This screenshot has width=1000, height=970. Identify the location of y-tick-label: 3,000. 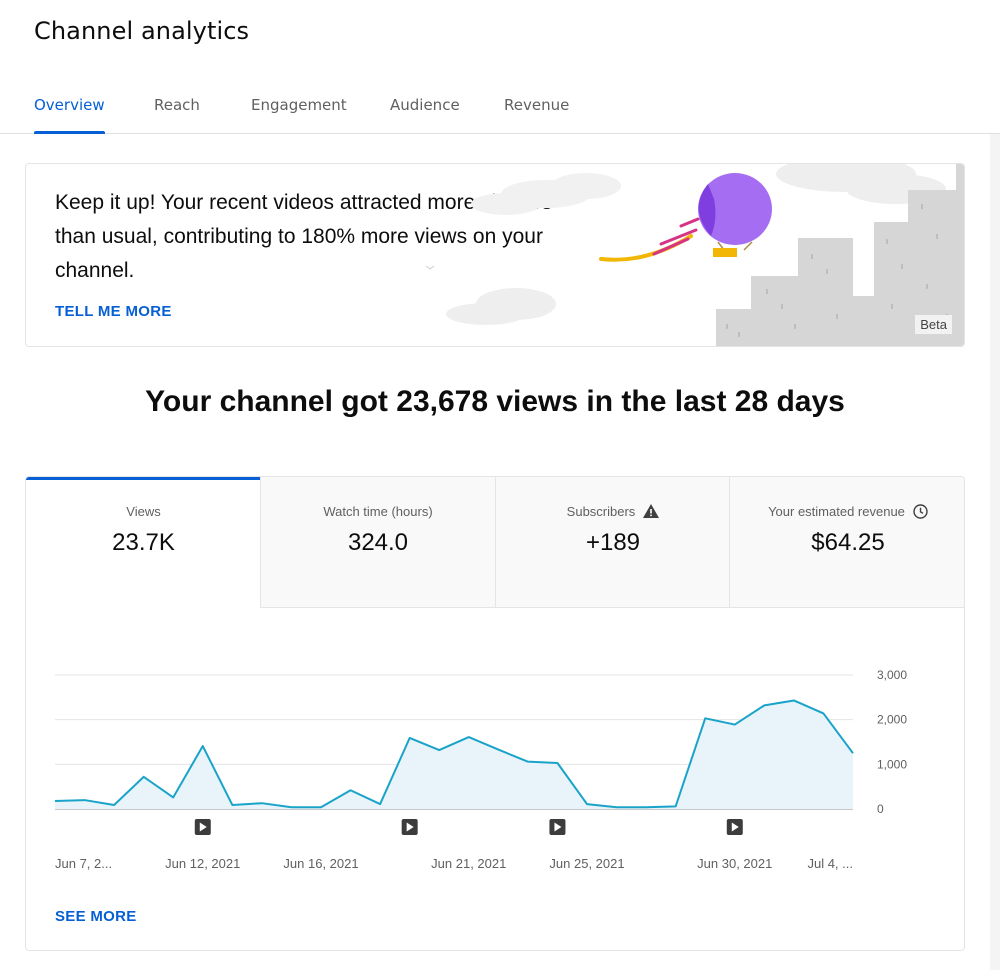
(892, 675).